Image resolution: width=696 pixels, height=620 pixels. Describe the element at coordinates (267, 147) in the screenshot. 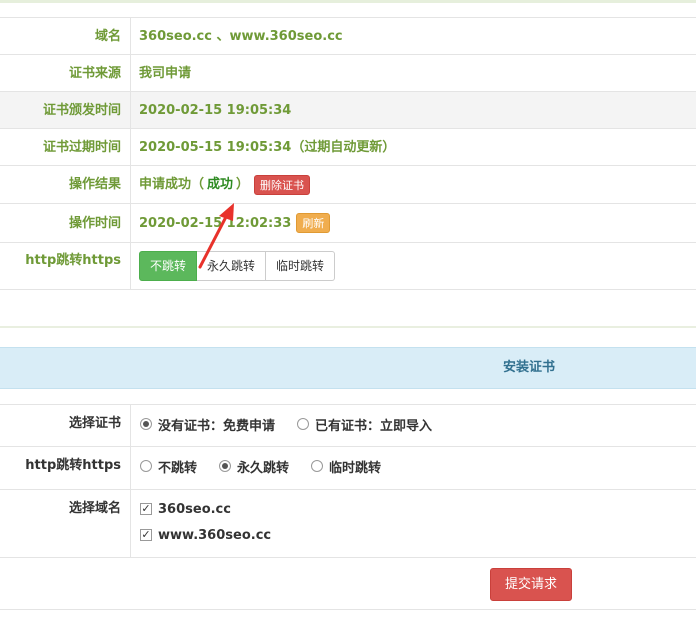

I see `expire-value: 2020-05-15 19:05:34（过期自动更新）` at that location.